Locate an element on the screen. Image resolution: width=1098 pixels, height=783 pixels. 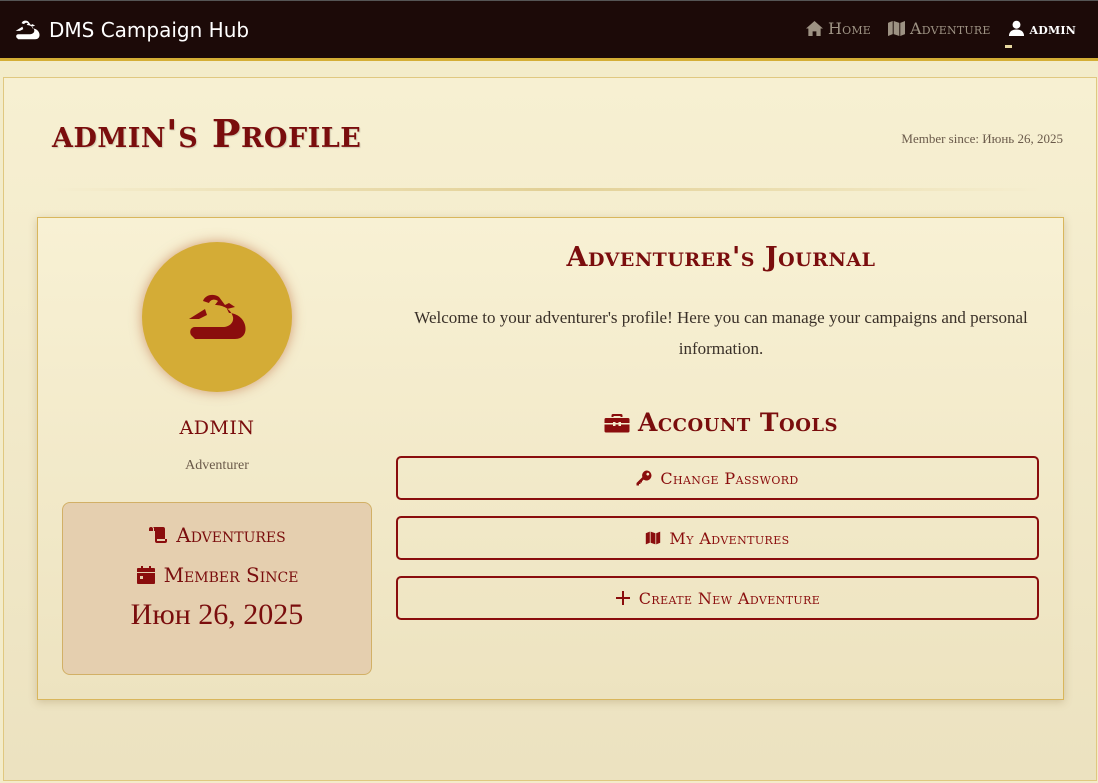
home-icon is located at coordinates (814, 28).